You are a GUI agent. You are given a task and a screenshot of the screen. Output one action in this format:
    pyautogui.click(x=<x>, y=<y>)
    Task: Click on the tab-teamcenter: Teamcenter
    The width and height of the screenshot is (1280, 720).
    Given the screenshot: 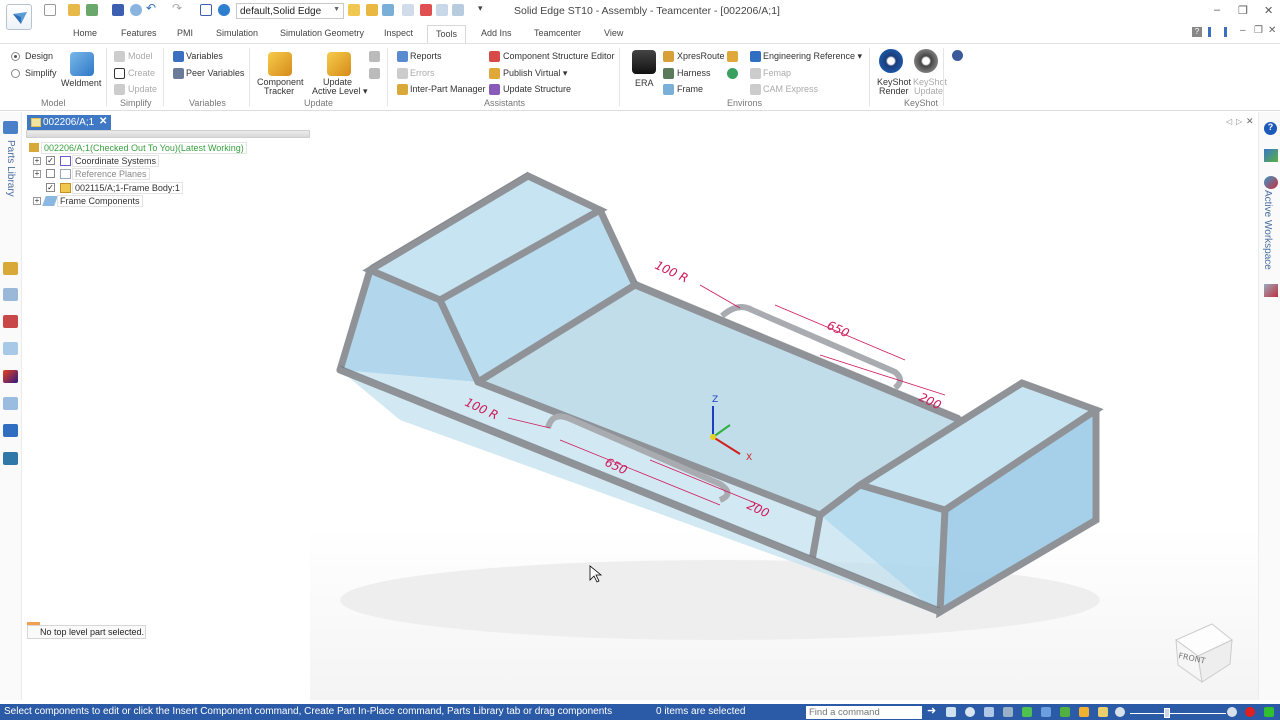 What is the action you would take?
    pyautogui.click(x=557, y=33)
    